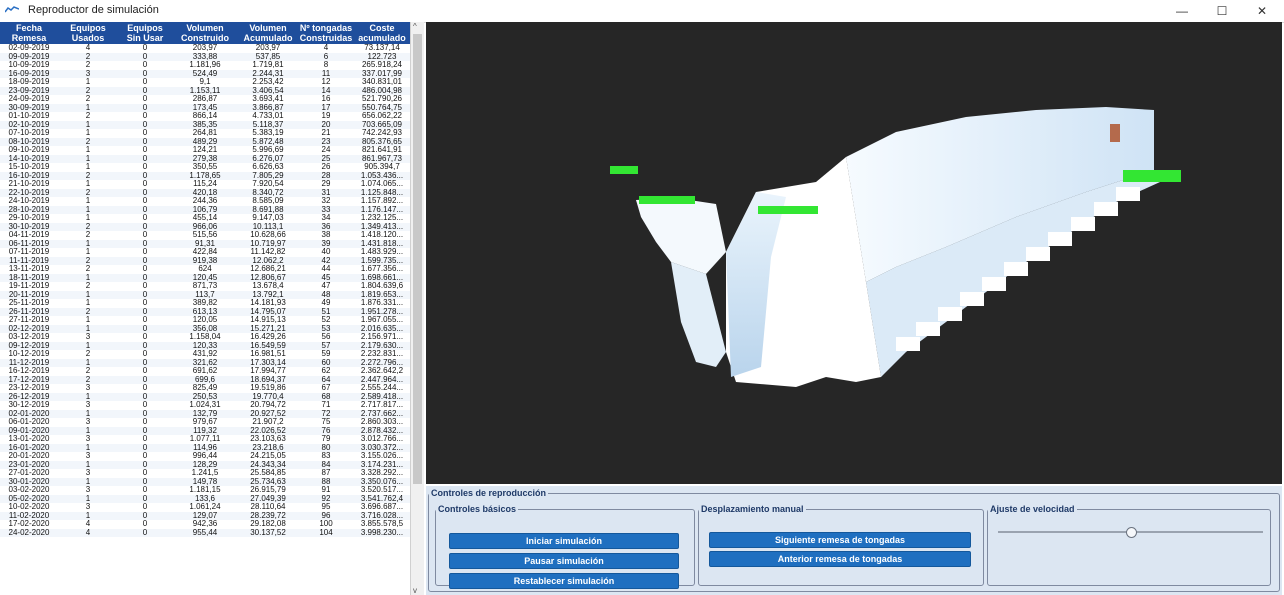 The image size is (1284, 595). Describe the element at coordinates (564, 561) in the screenshot. I see `pause-simulation-button: Pausar simulación` at that location.